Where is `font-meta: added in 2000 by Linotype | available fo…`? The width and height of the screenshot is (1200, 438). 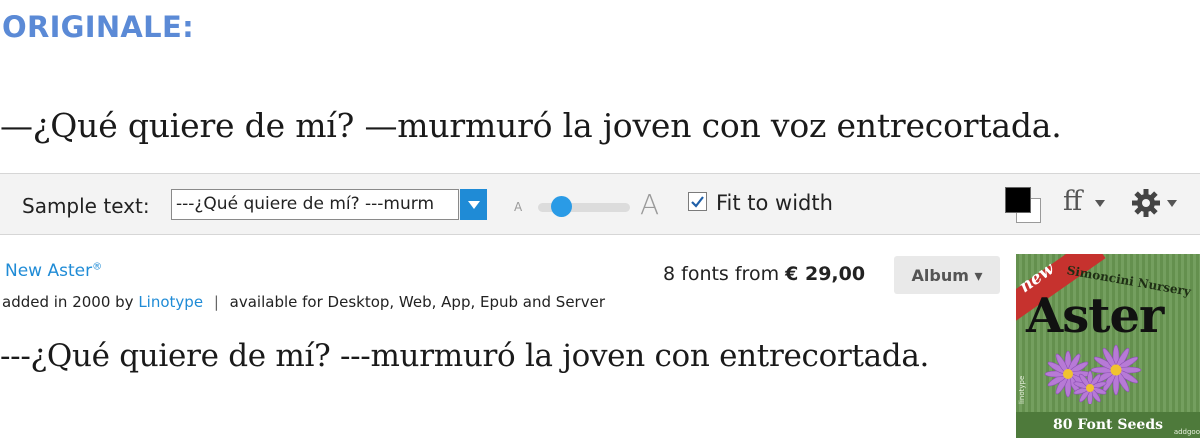 font-meta: added in 2000 by Linotype | available fo… is located at coordinates (303, 302).